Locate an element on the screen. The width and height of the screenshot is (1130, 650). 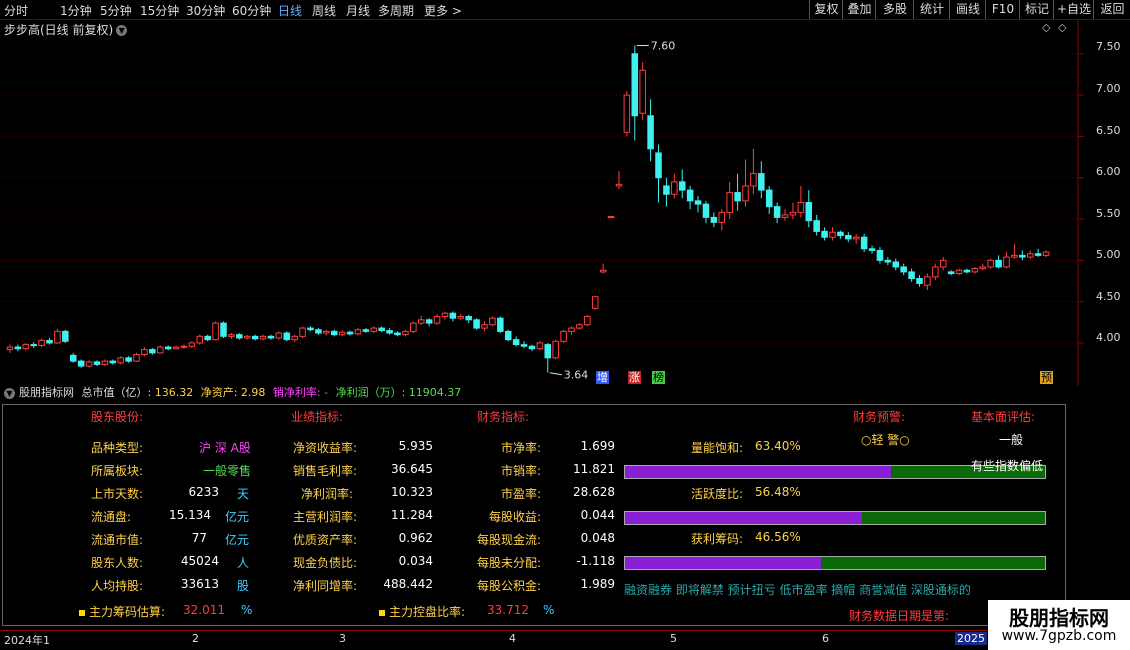
period-tab-weekly: 周线 is located at coordinates (324, 10).